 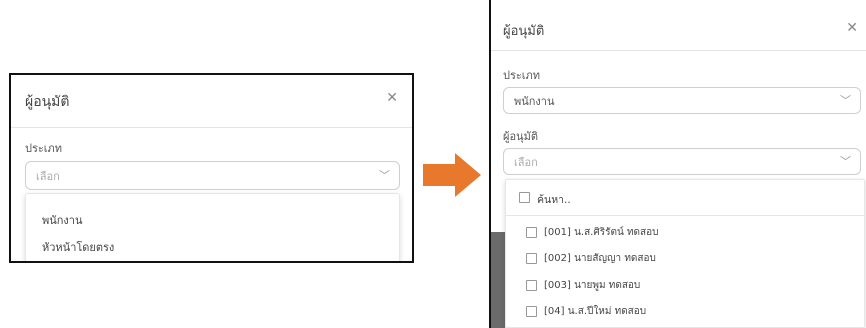 What do you see at coordinates (78, 247) in the screenshot?
I see `dropdown-option-direct-supervisor: หัวหน้าโดยตรง` at bounding box center [78, 247].